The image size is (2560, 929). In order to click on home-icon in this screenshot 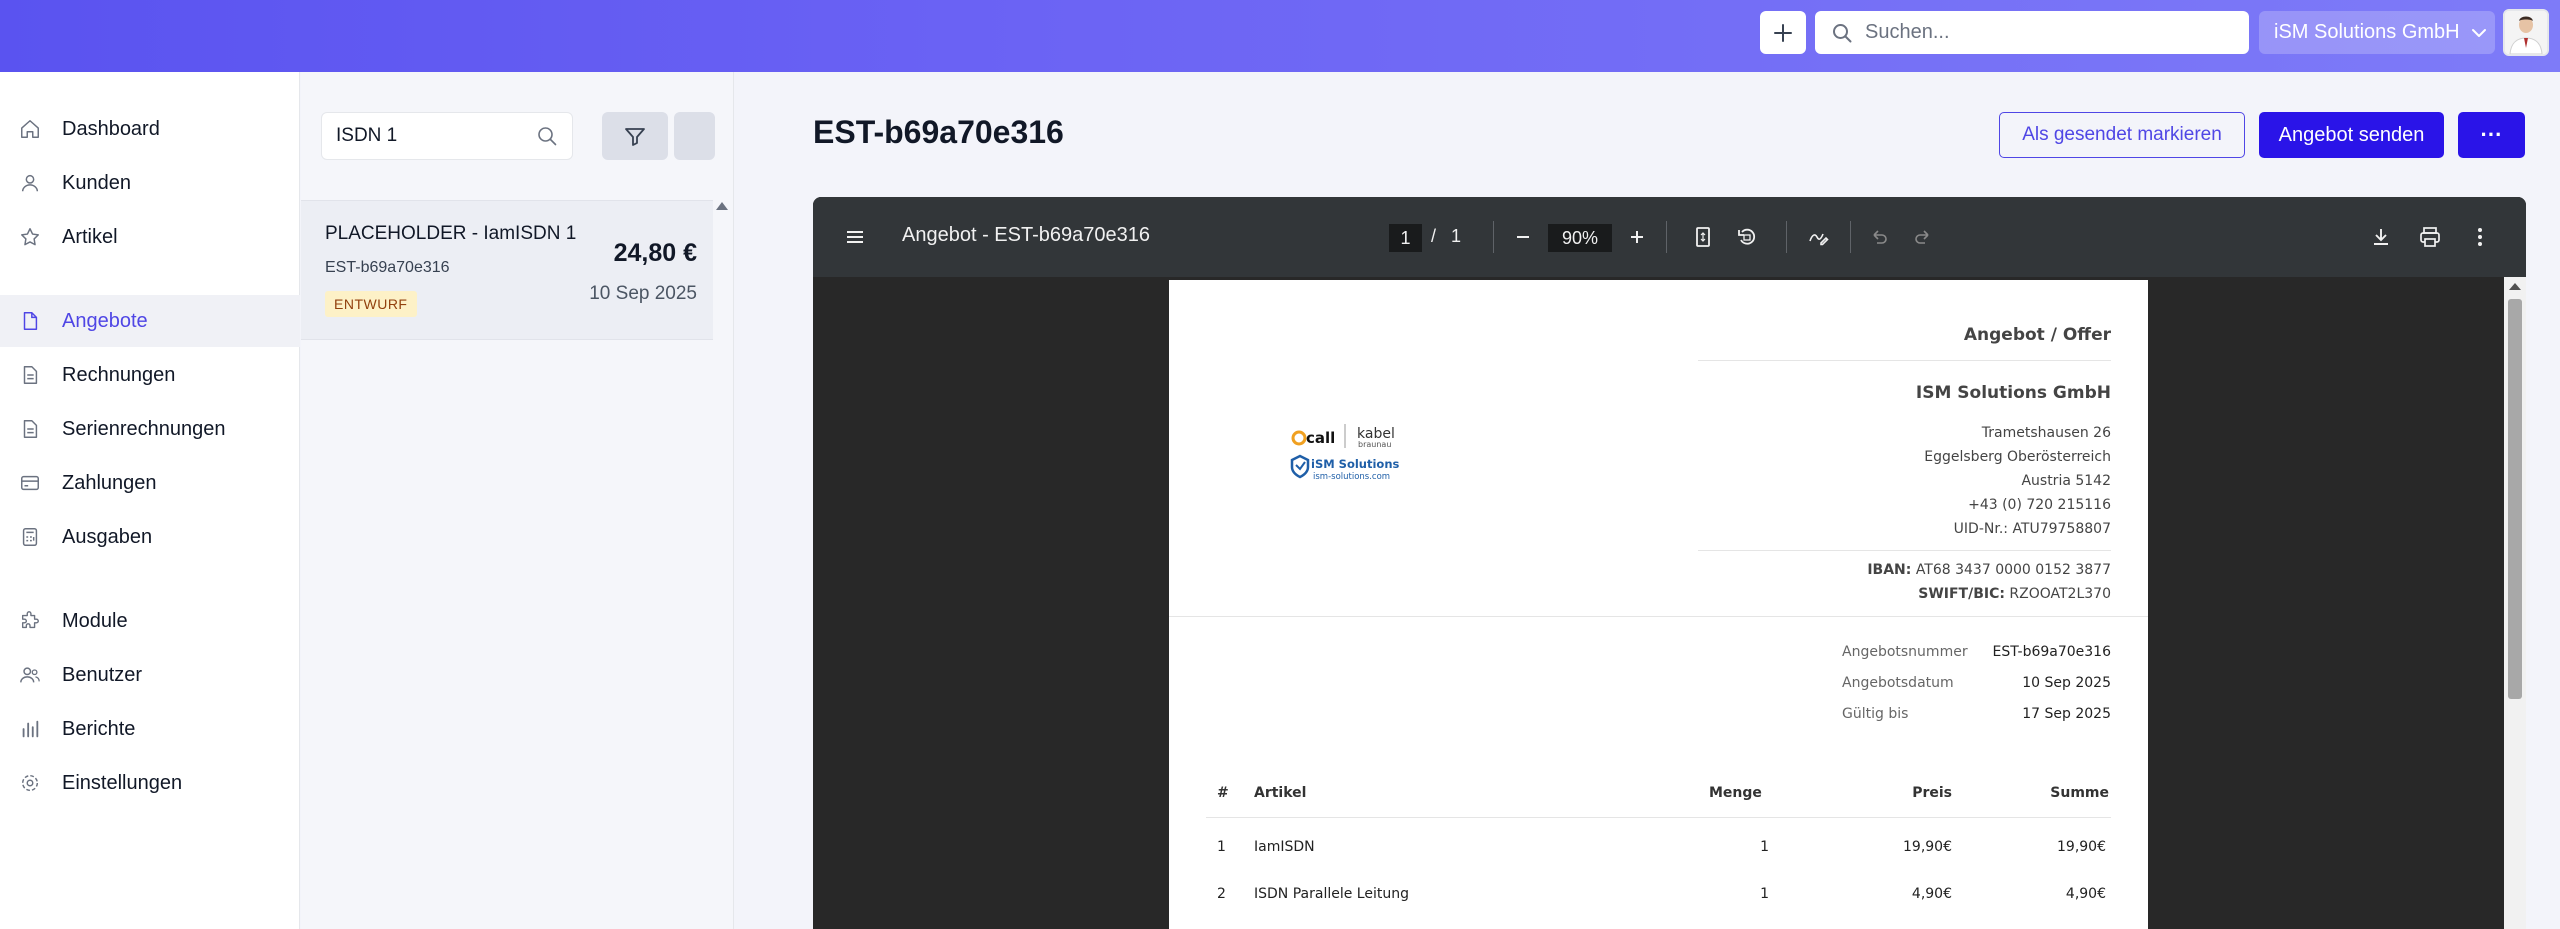, I will do `click(30, 129)`.